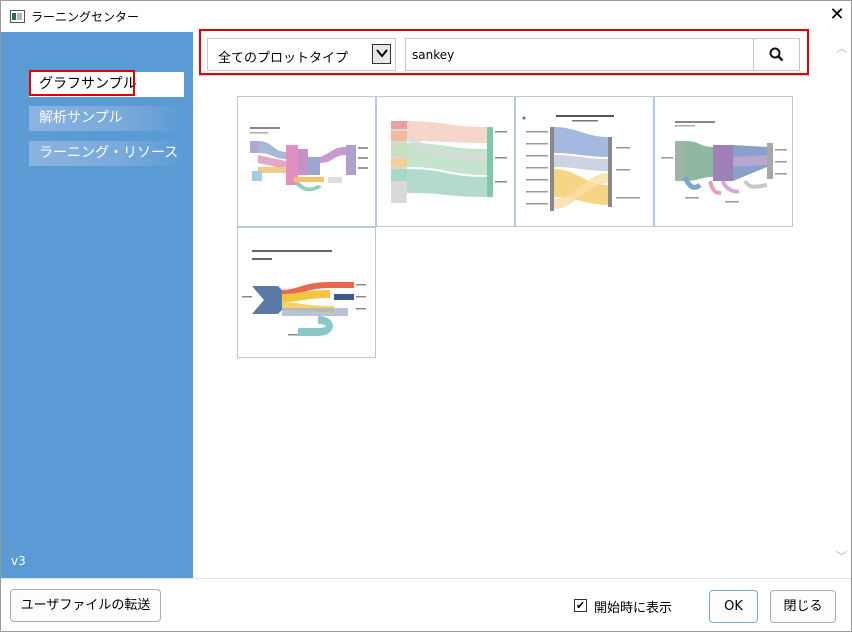 This screenshot has width=852, height=632. I want to click on search-icon, so click(776, 54).